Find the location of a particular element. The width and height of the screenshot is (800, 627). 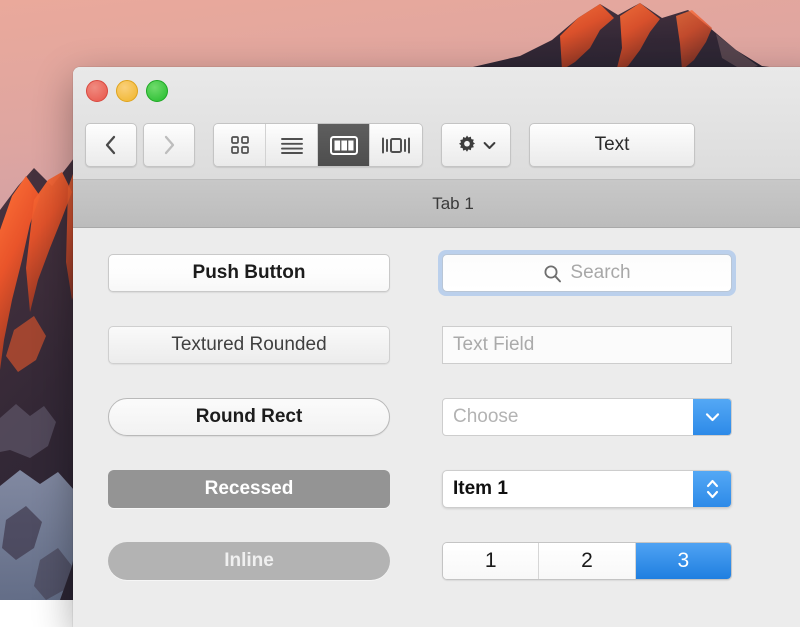

combo-box-arrow-button is located at coordinates (712, 417).